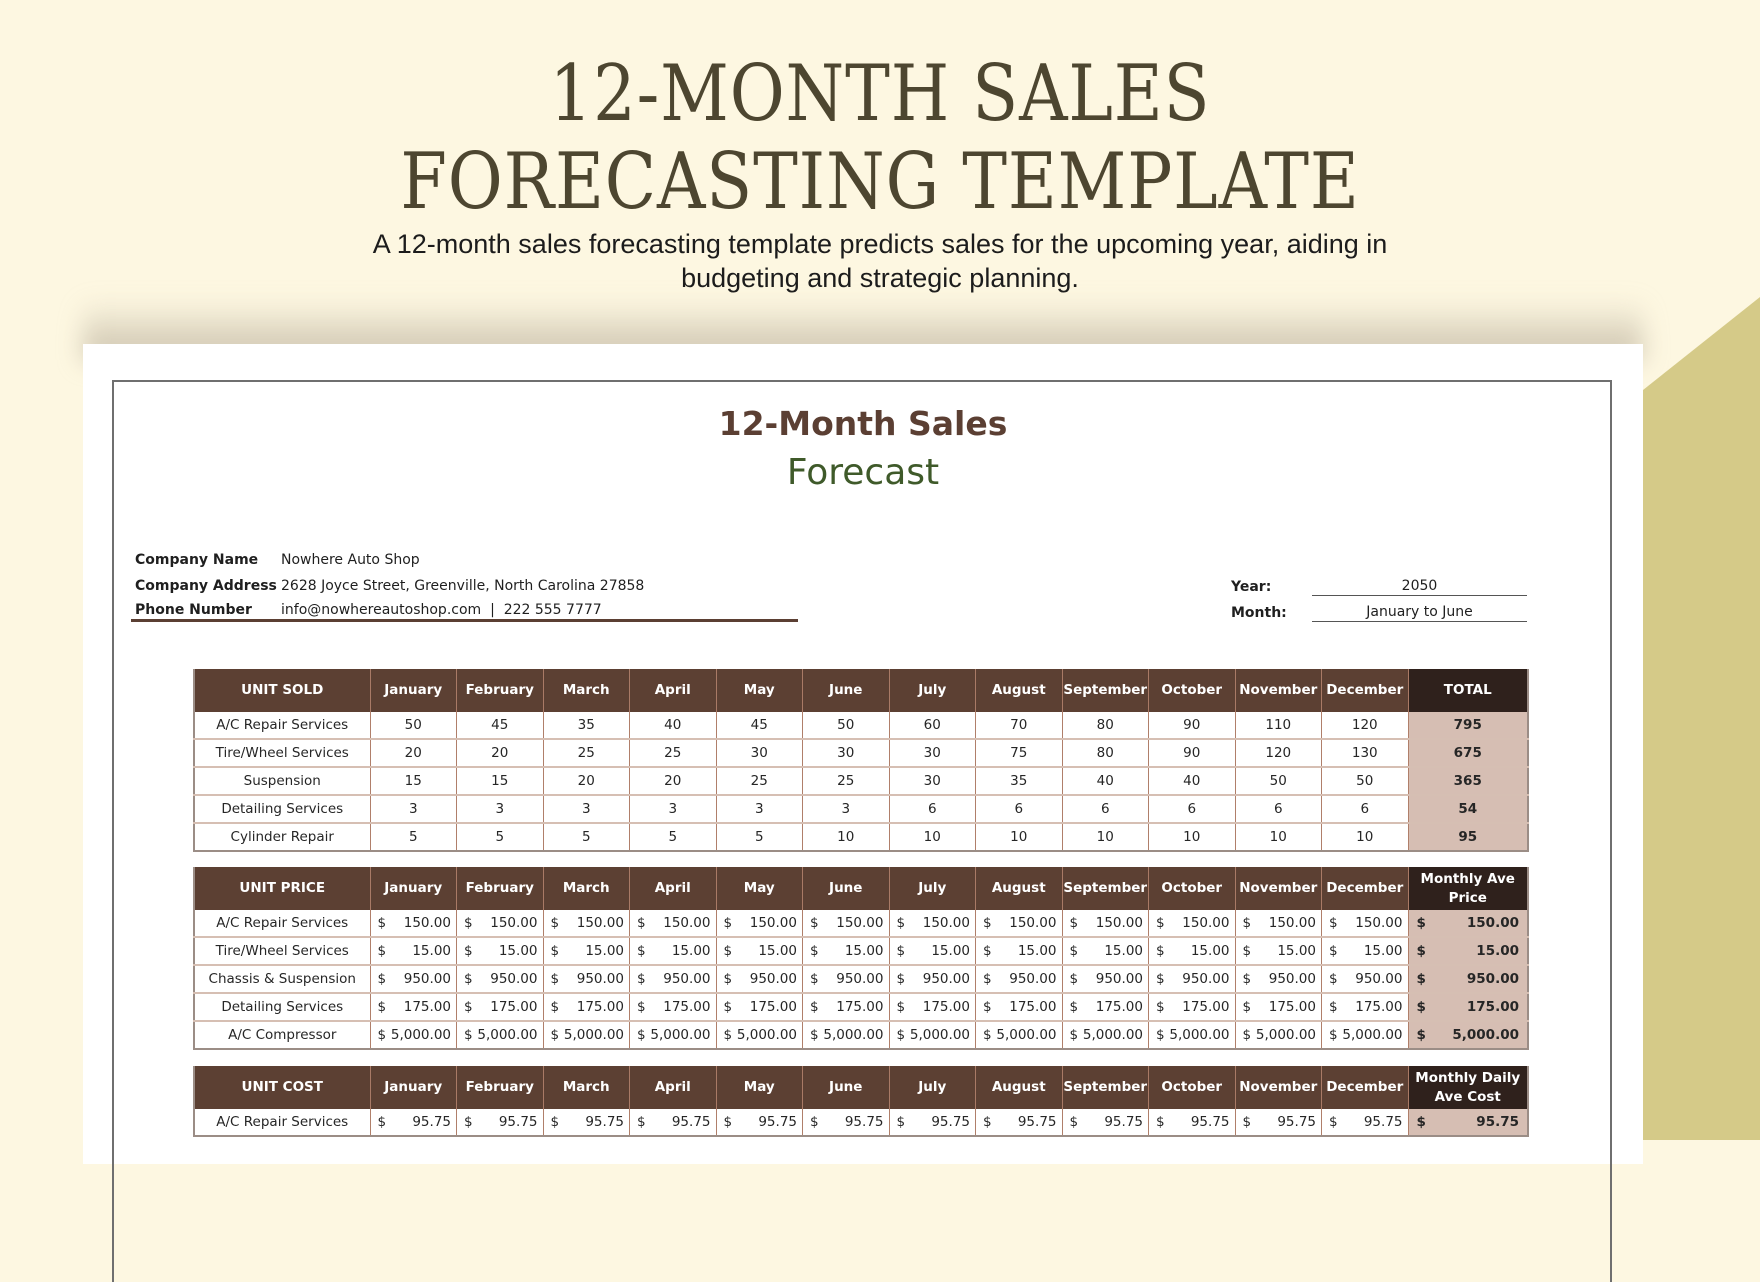 The width and height of the screenshot is (1760, 1282). I want to click on table-cell-january: $95.75, so click(413, 1123).